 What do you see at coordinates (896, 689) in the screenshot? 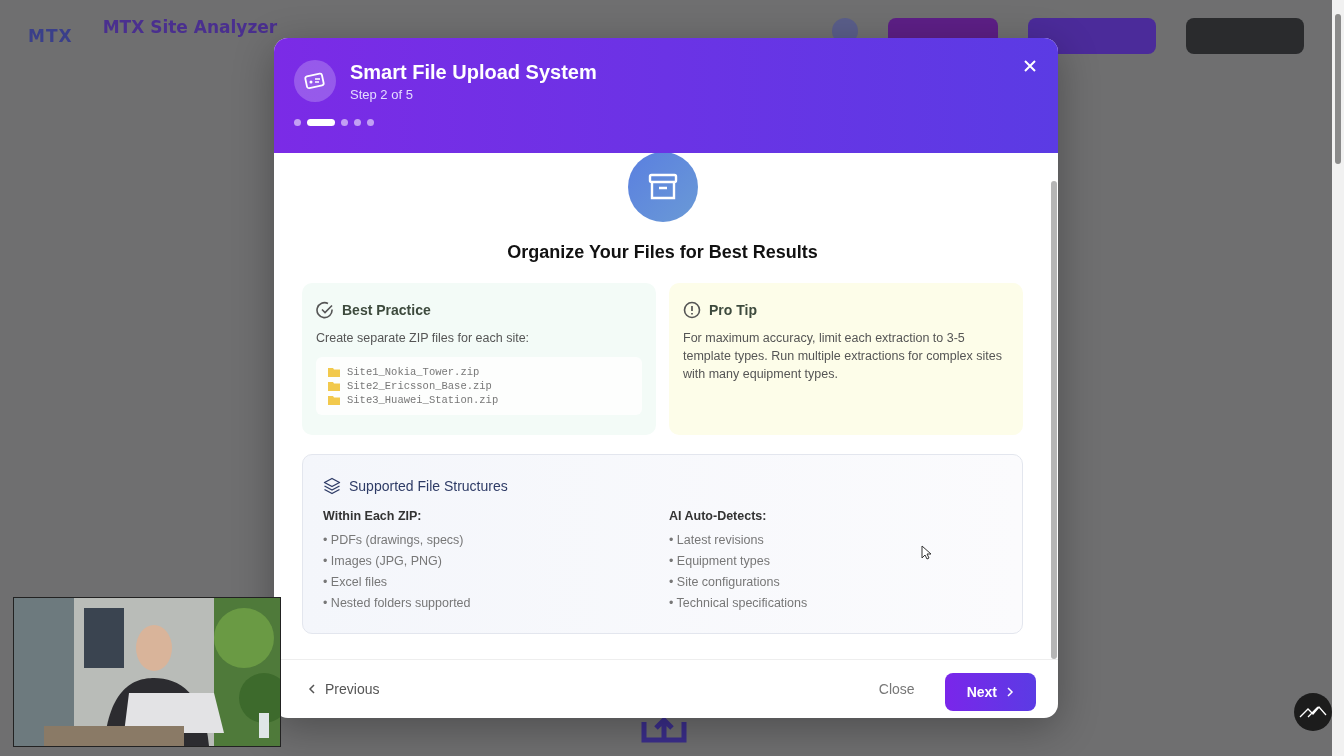
I see `close-button: Close` at bounding box center [896, 689].